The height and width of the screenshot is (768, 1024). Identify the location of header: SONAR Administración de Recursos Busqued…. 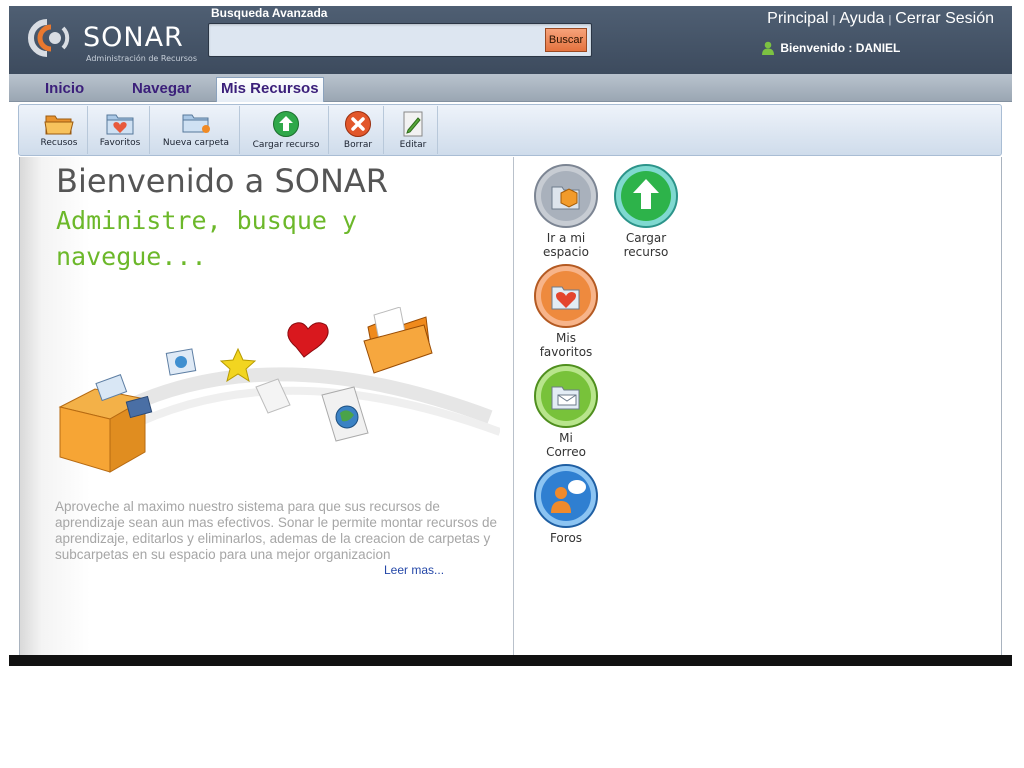
(510, 40).